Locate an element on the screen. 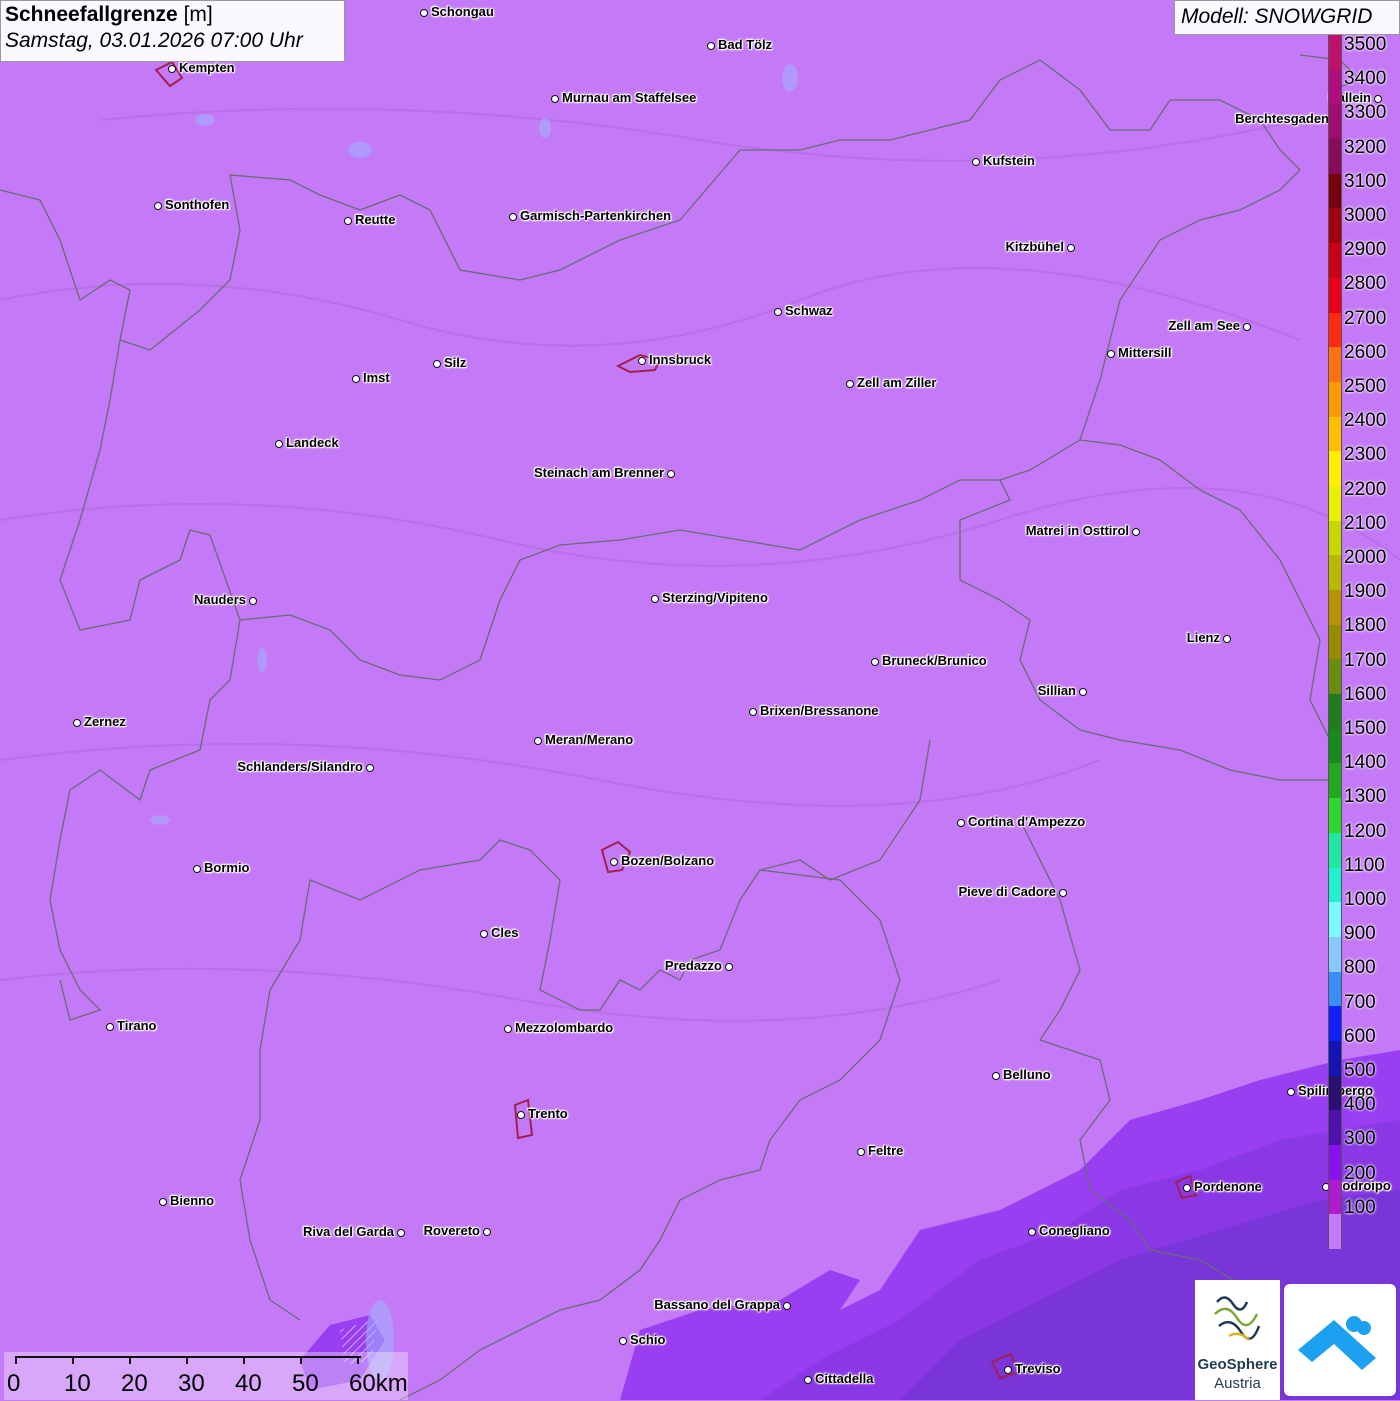 The height and width of the screenshot is (1401, 1400). legend-value: 1900 is located at coordinates (1365, 592).